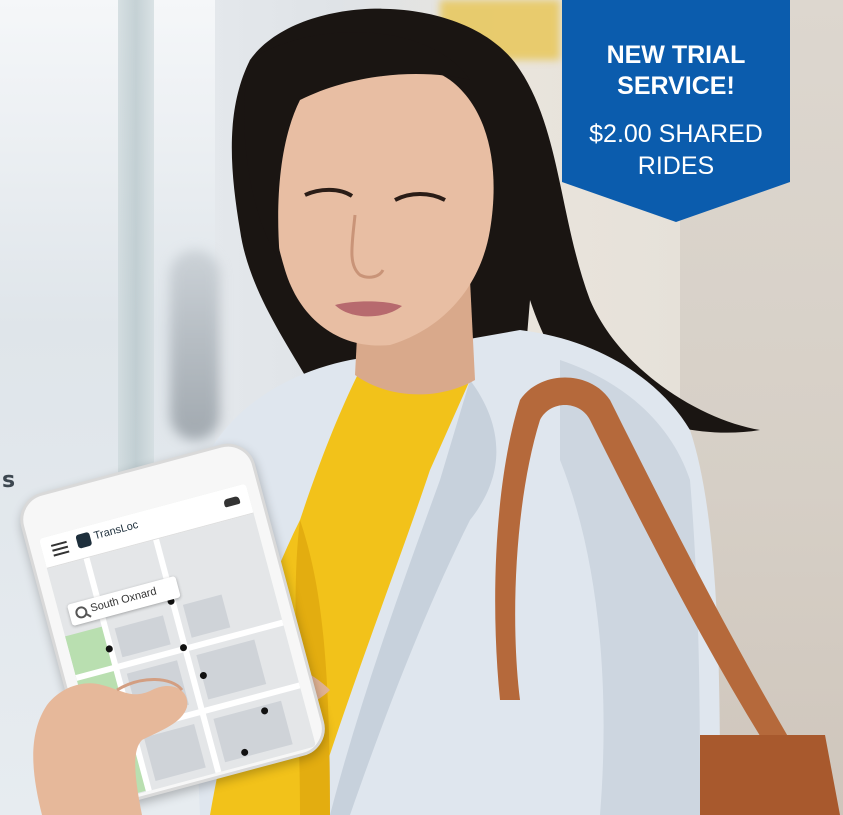 This screenshot has width=843, height=815. Describe the element at coordinates (676, 111) in the screenshot. I see `promo-banner: NEW TRIAL SERVICE! $2.00 SHARED RIDES` at that location.